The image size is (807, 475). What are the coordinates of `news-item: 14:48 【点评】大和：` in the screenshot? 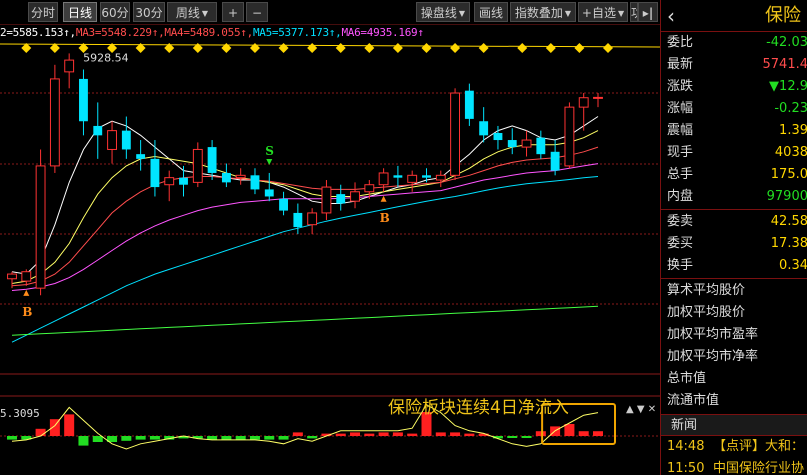 It's located at (734, 447).